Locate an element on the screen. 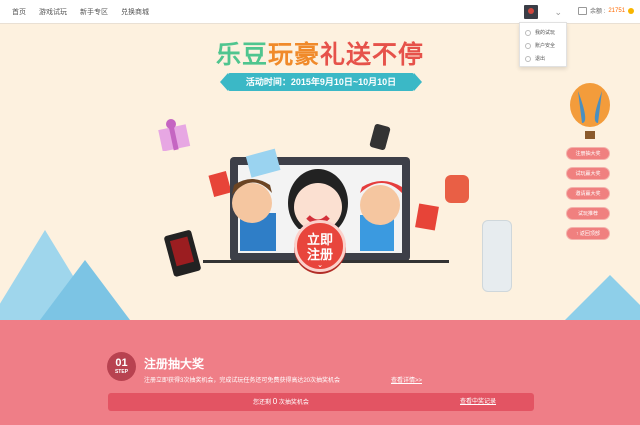 This screenshot has width=640, height=425. main-nav: 首页 游戏试玩 新手专区 兑换商城 is located at coordinates (80, 12).